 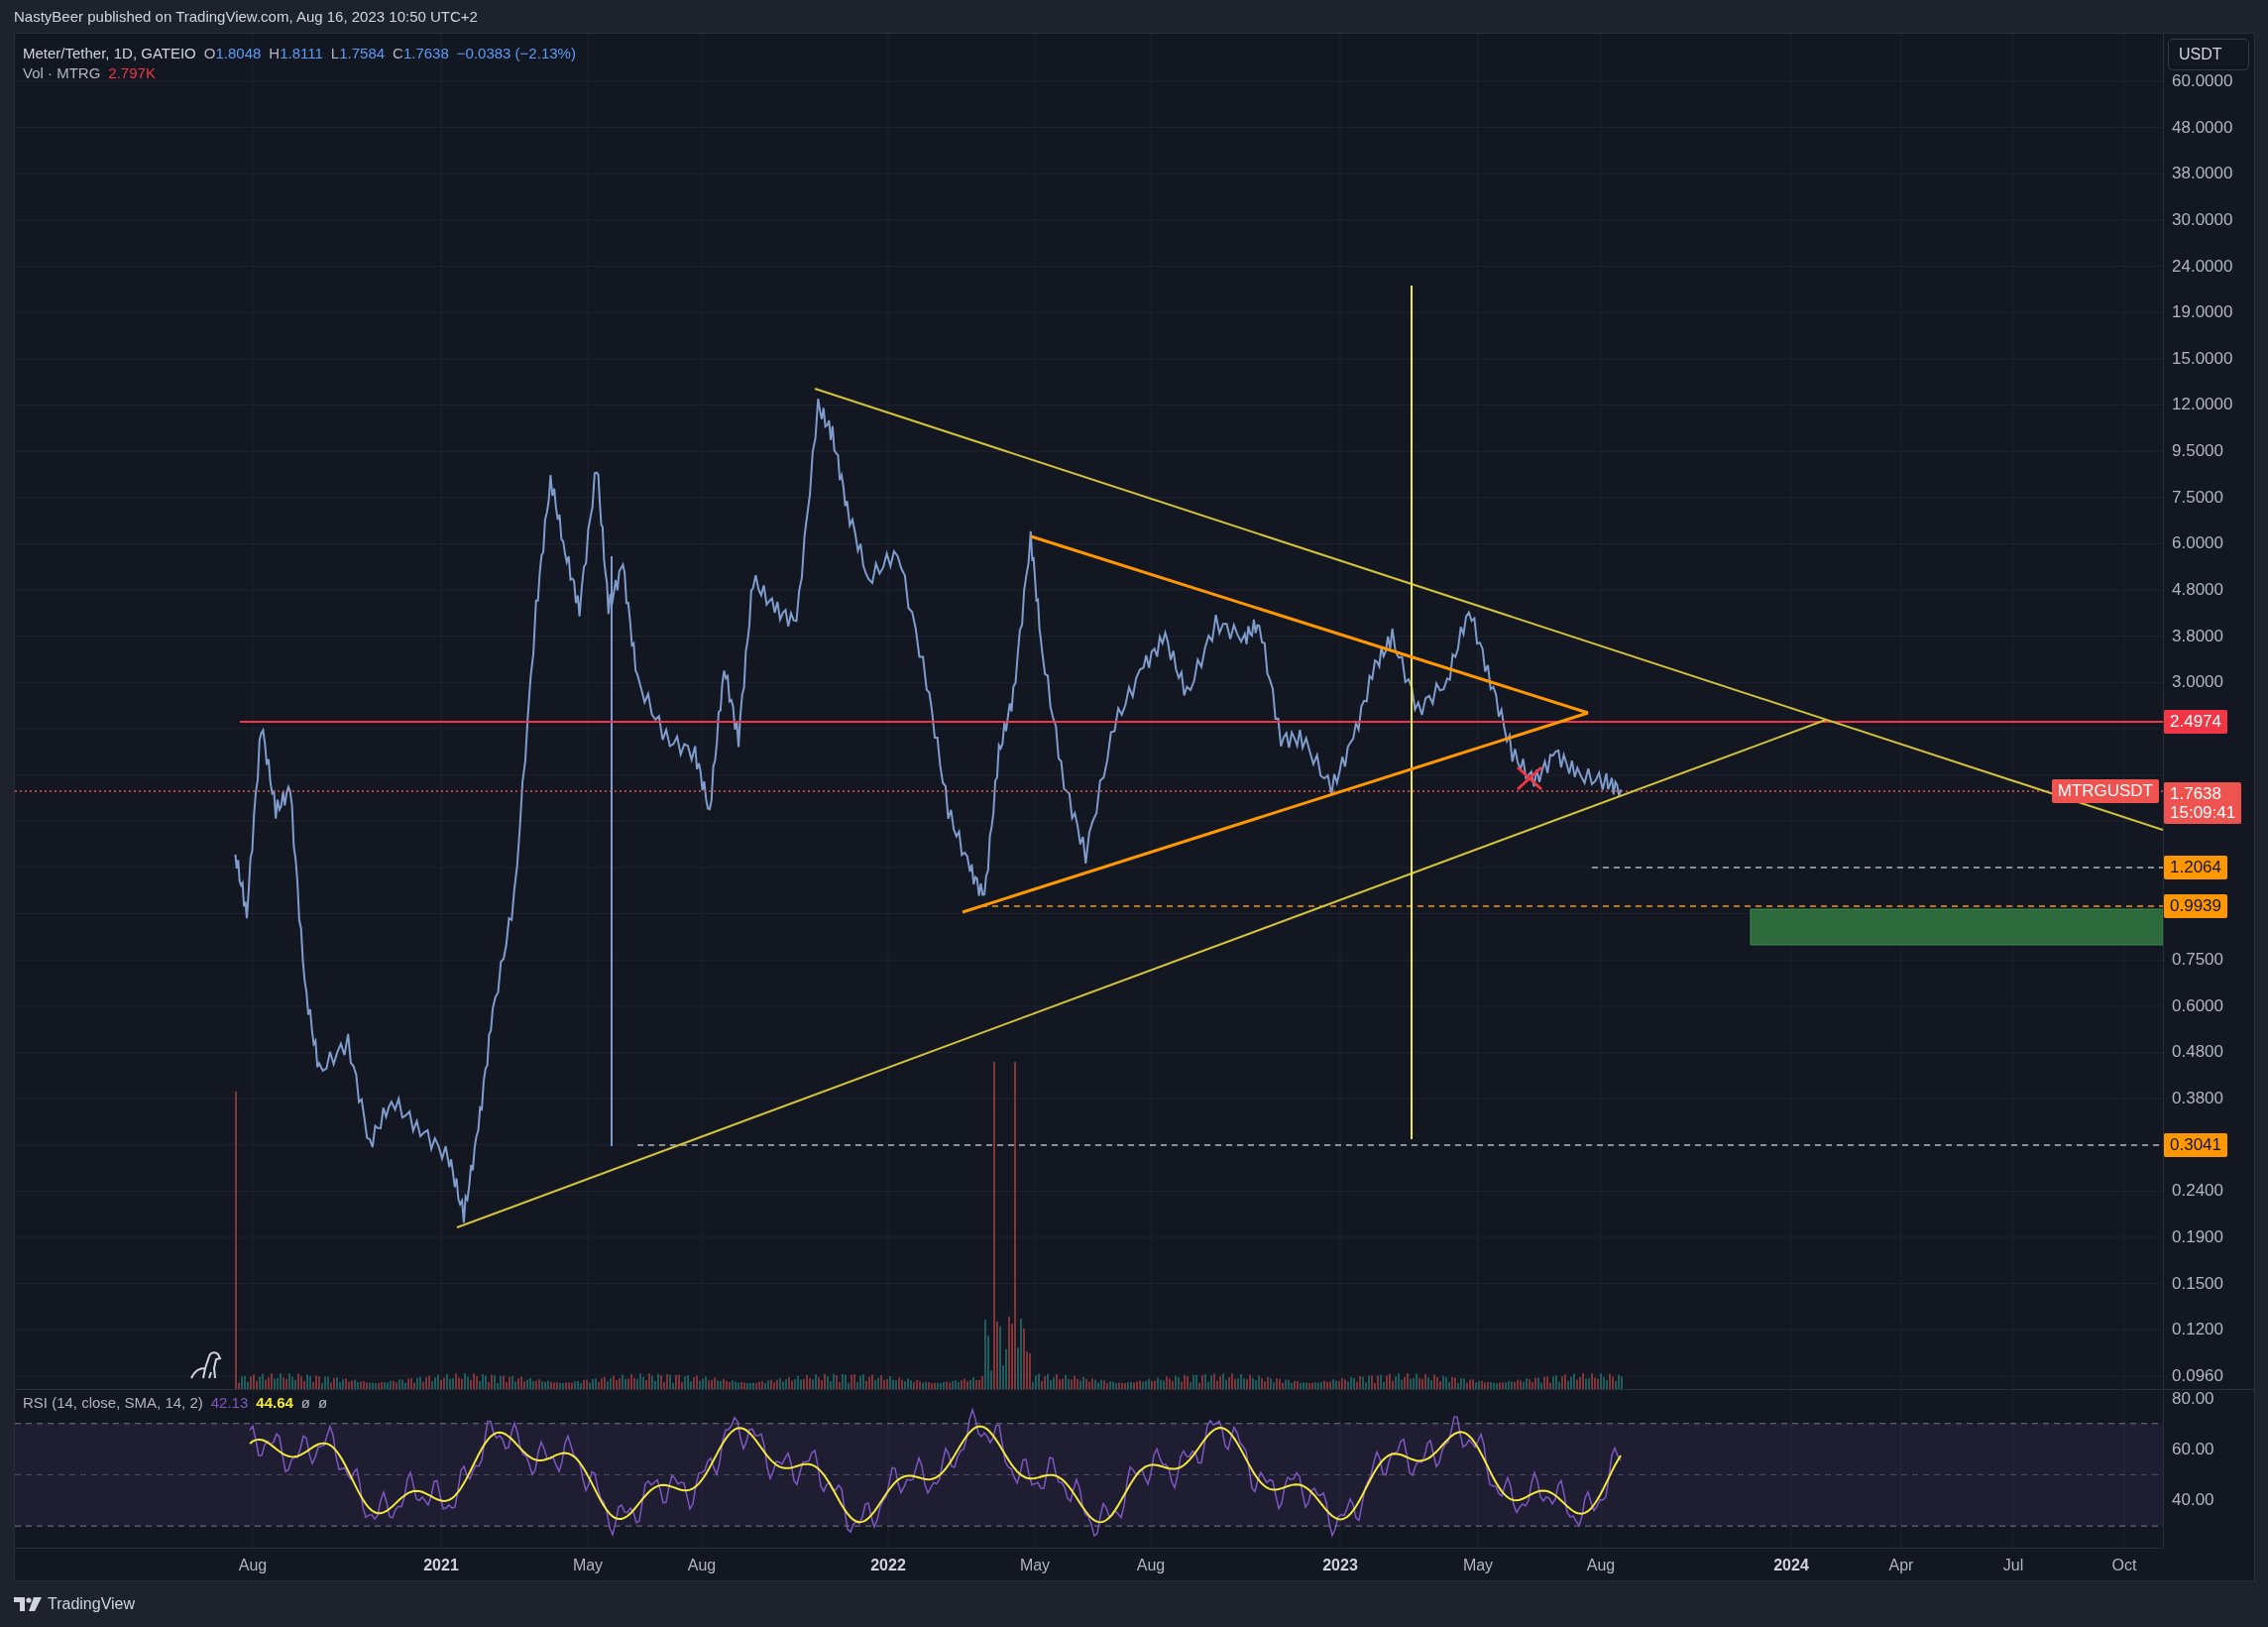 What do you see at coordinates (28, 1604) in the screenshot?
I see `tradingview-logo-icon` at bounding box center [28, 1604].